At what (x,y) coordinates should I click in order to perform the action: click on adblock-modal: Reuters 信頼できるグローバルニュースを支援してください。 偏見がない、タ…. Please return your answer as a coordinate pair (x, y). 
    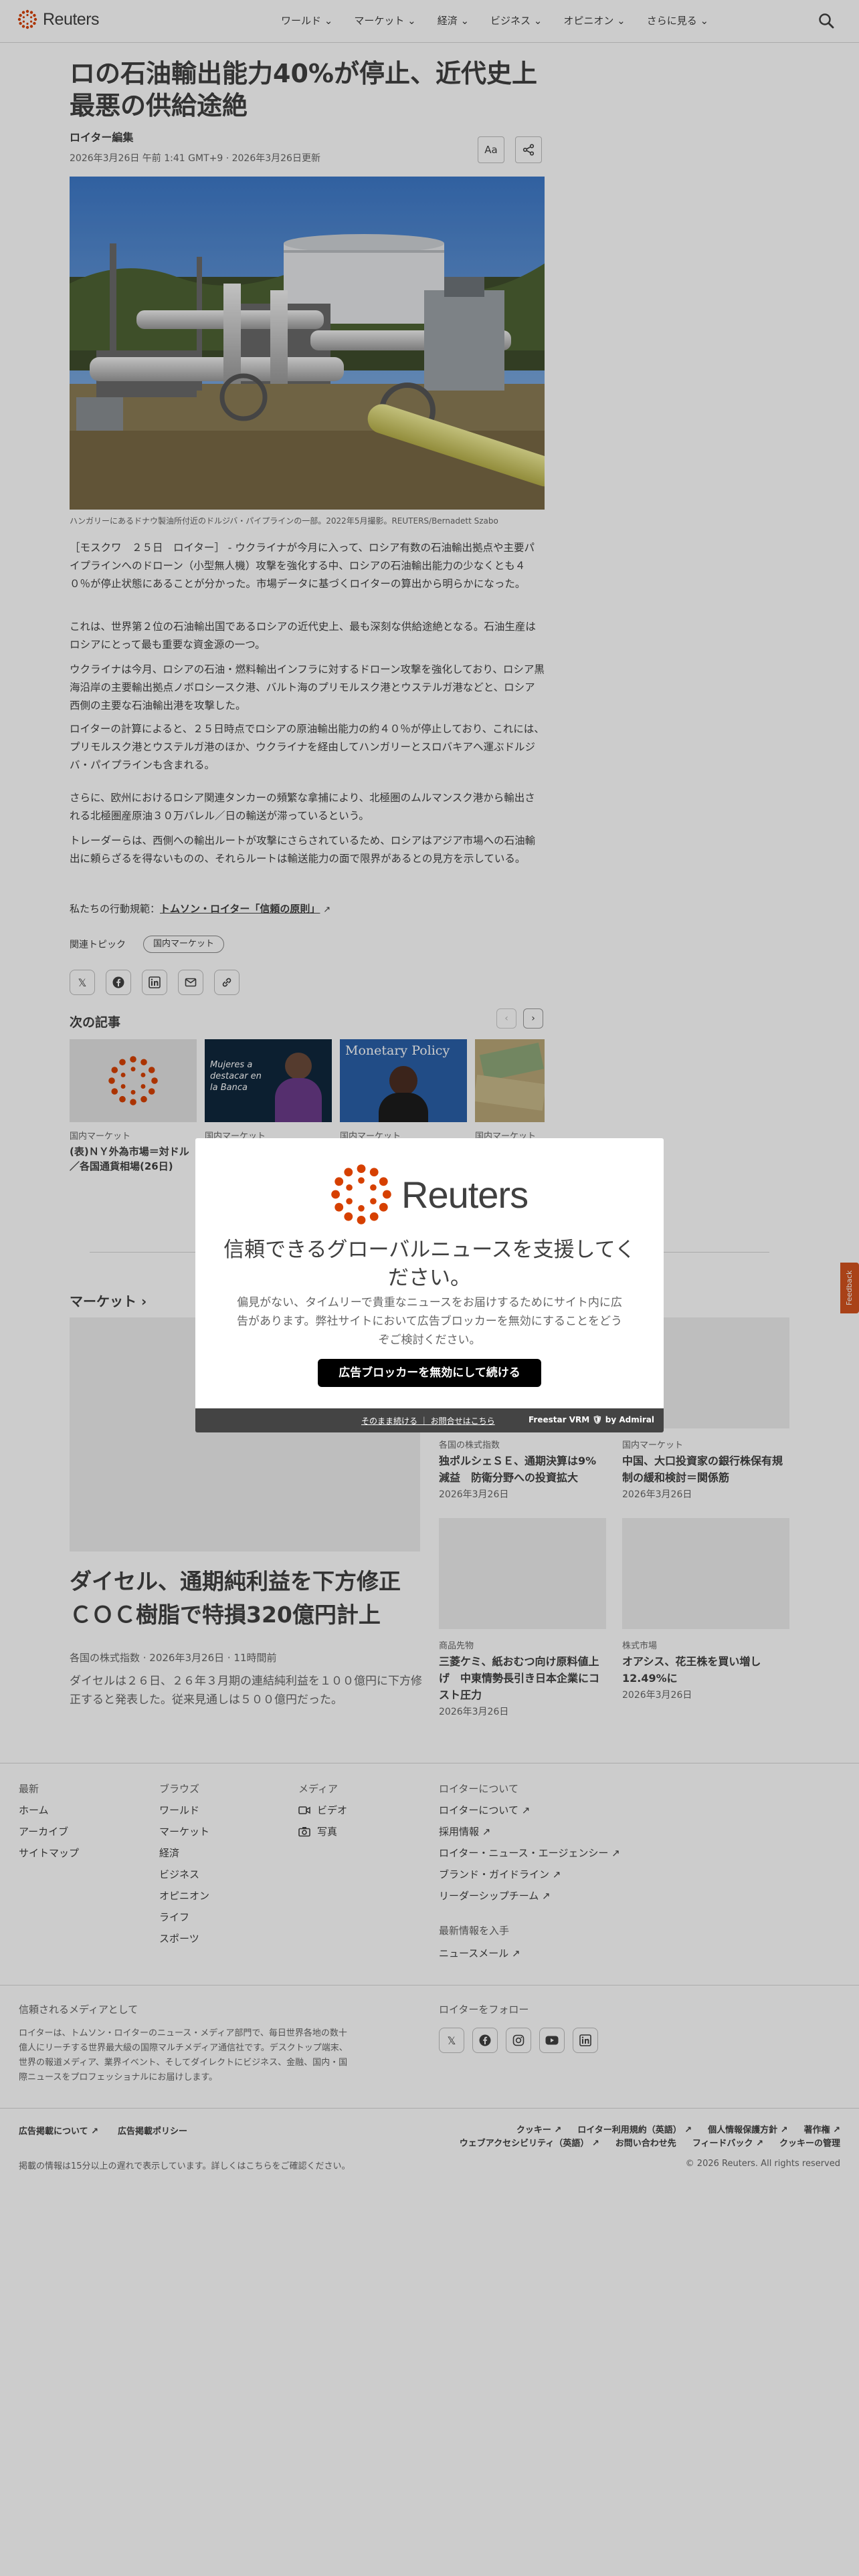
    Looking at the image, I should click on (429, 1285).